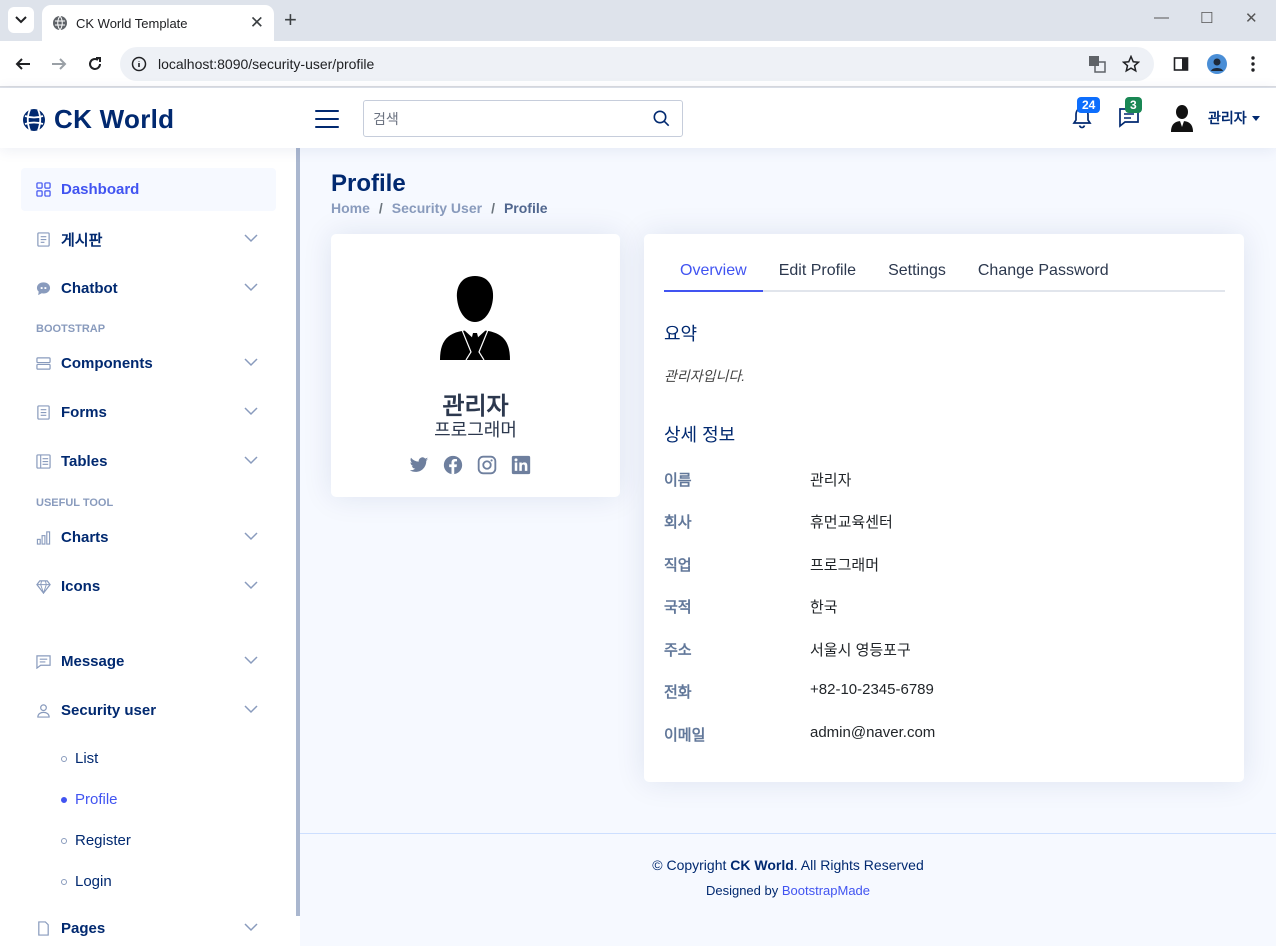 The image size is (1276, 946). I want to click on breadcrumb: Home / Security User / Profile, so click(439, 208).